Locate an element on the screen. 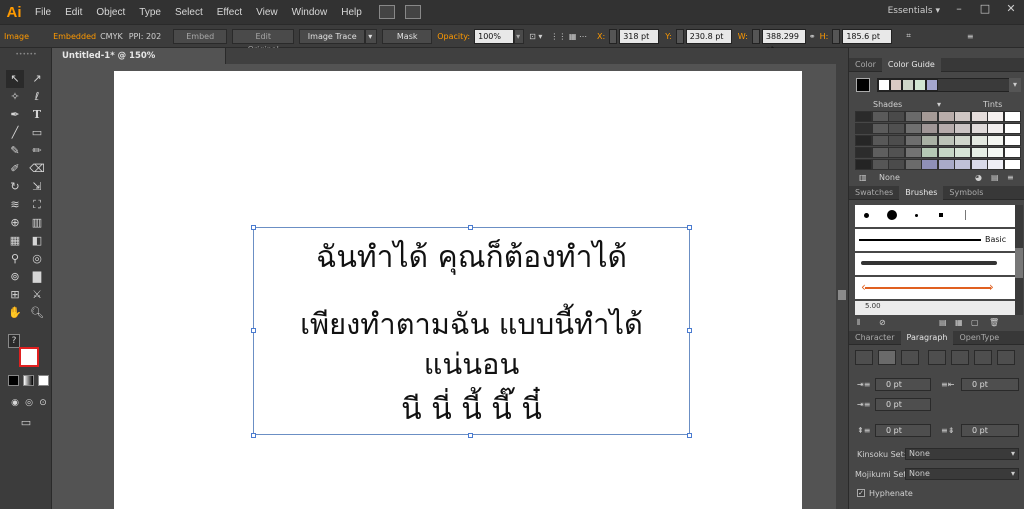  align-left-button is located at coordinates (864, 357).